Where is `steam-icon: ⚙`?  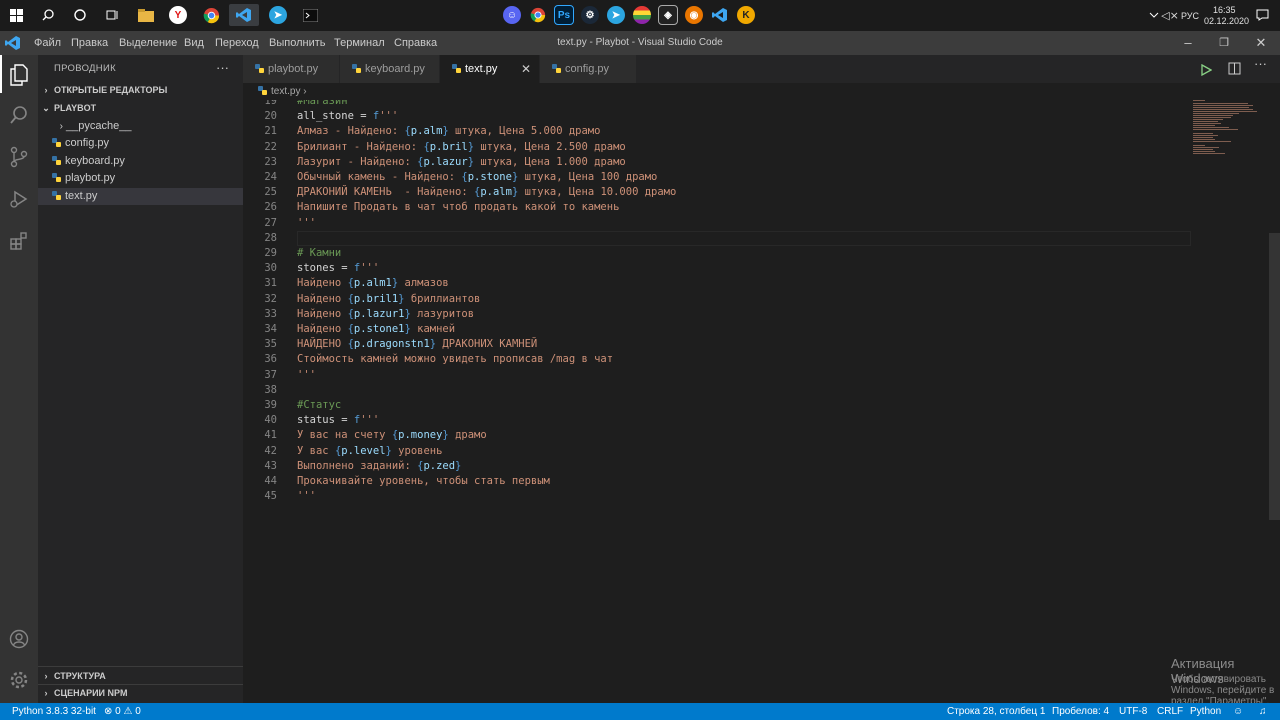 steam-icon: ⚙ is located at coordinates (590, 15).